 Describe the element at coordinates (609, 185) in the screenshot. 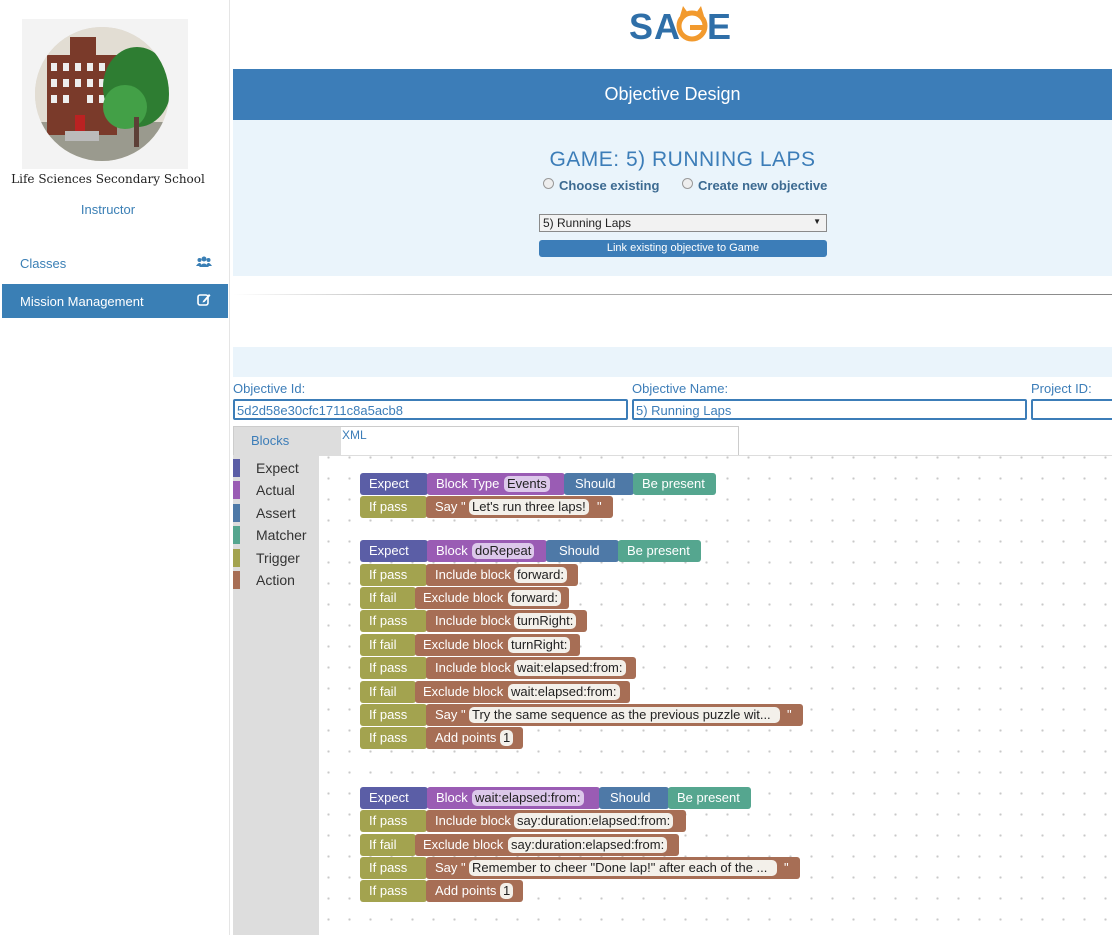

I see `option-label: Choose existing` at that location.